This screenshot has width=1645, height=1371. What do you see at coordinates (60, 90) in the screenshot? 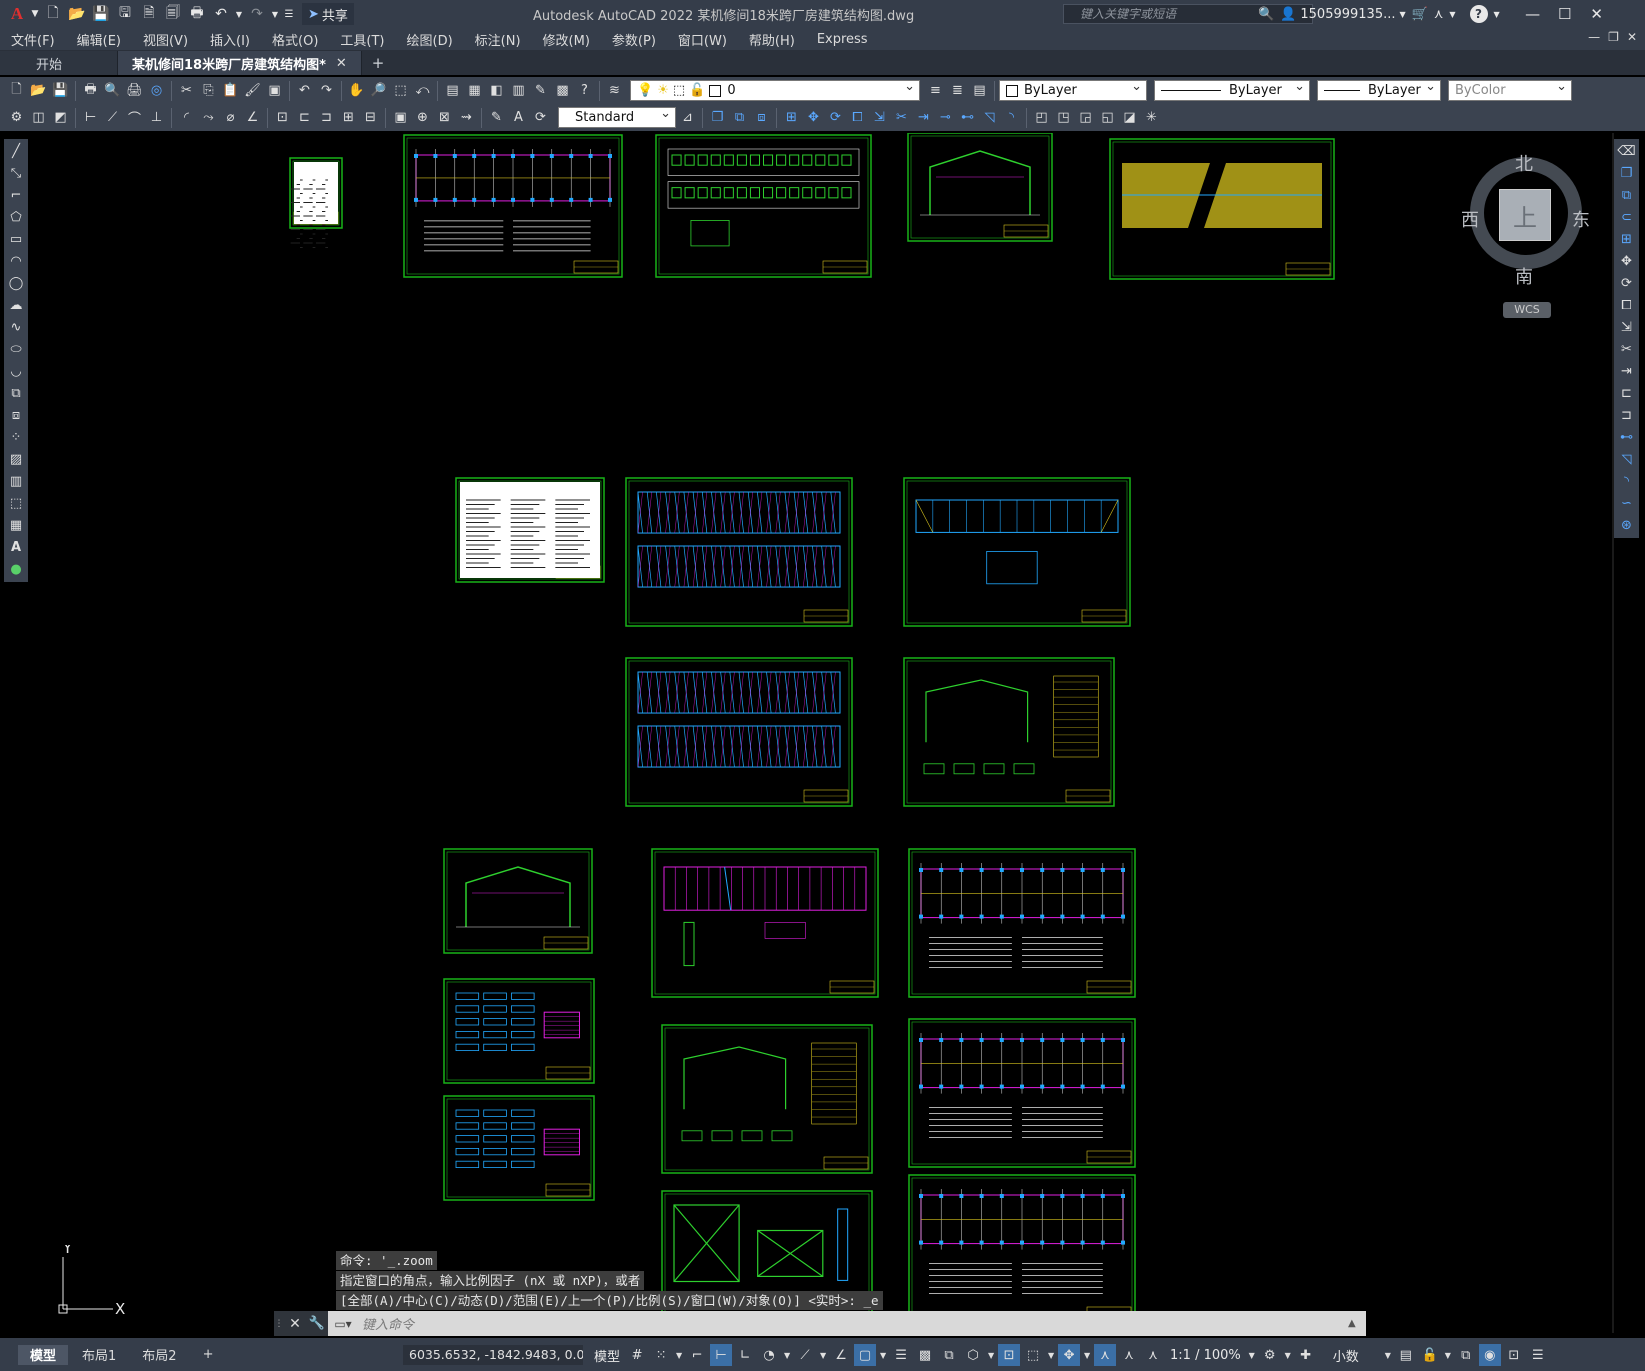
I see `save-toolbar-icon: 💾` at bounding box center [60, 90].